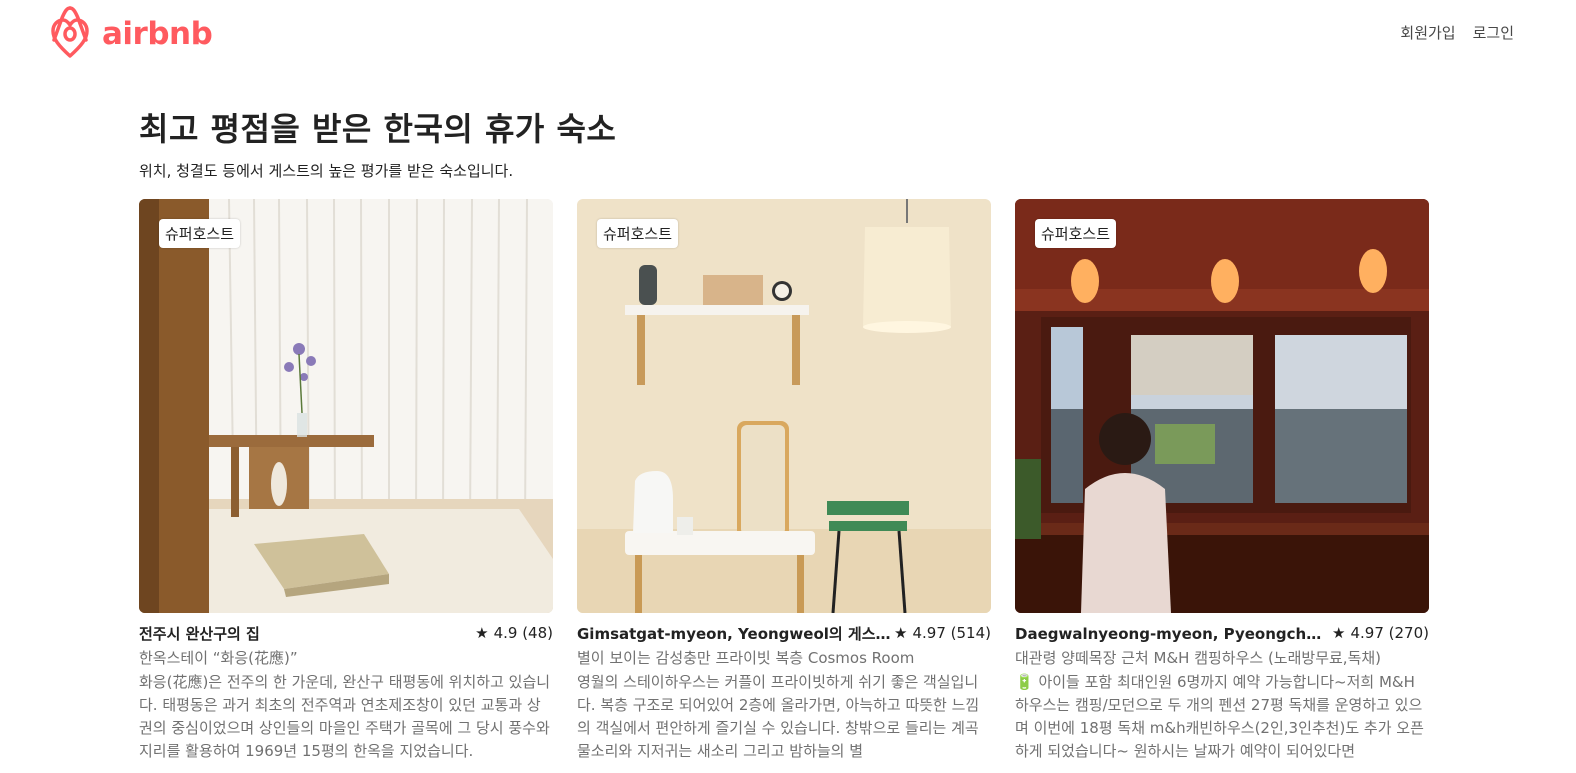  I want to click on listing-rating: ★ 4.97 (514), so click(942, 633).